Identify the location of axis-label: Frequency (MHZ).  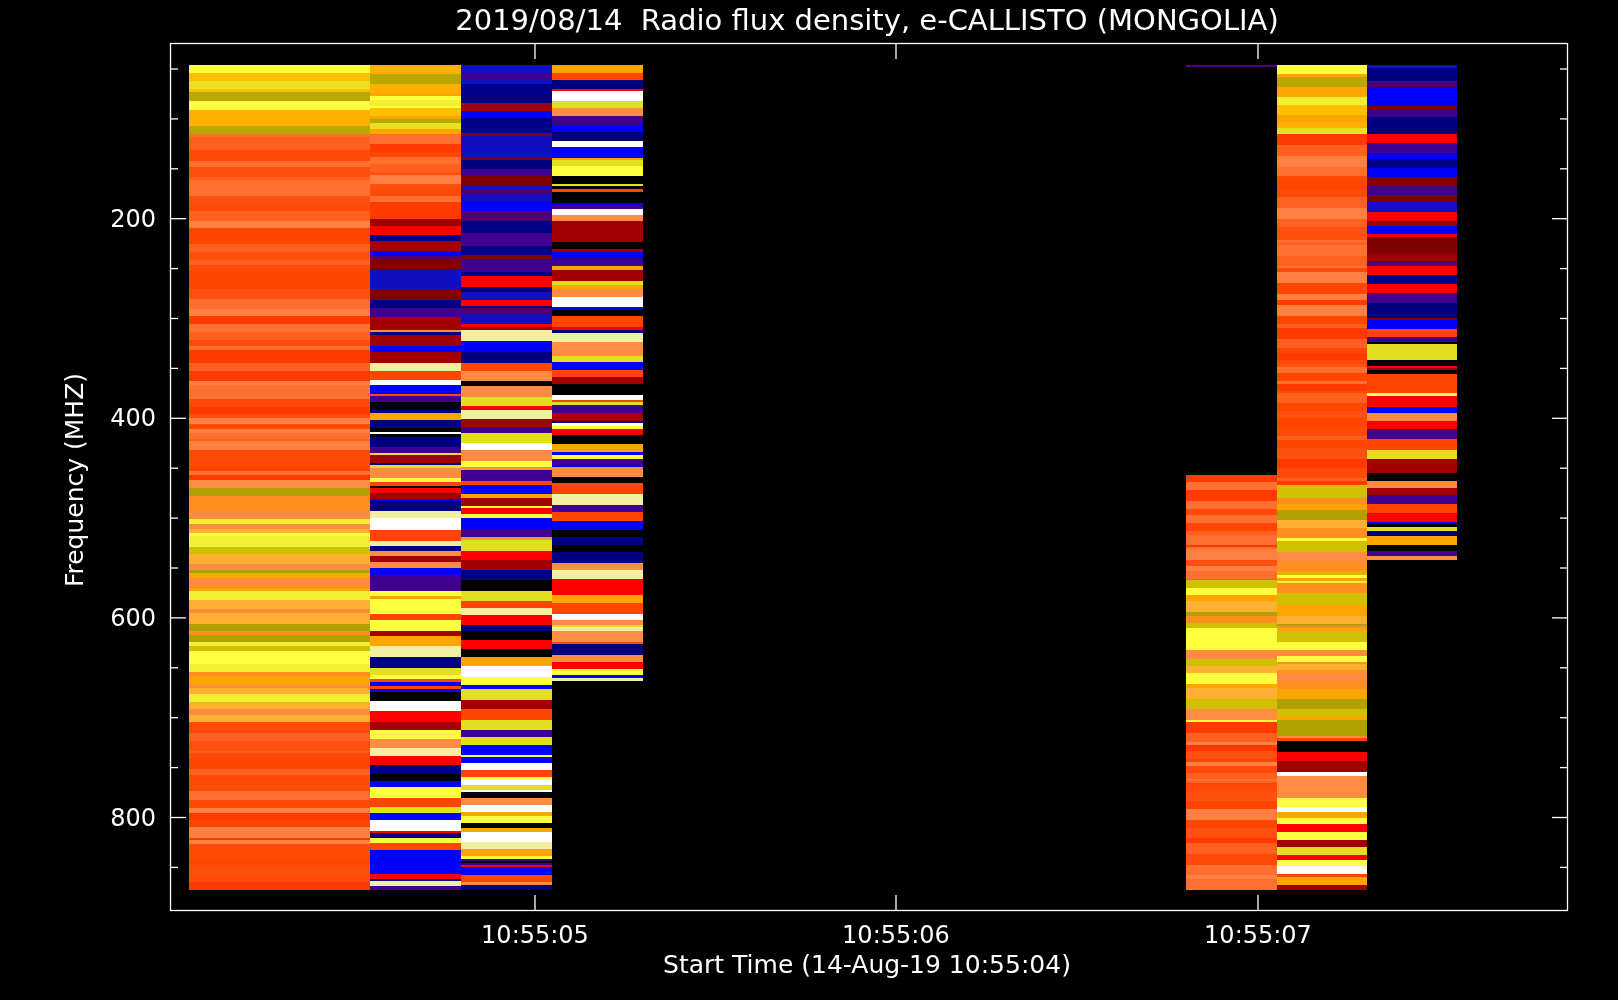
(74, 480).